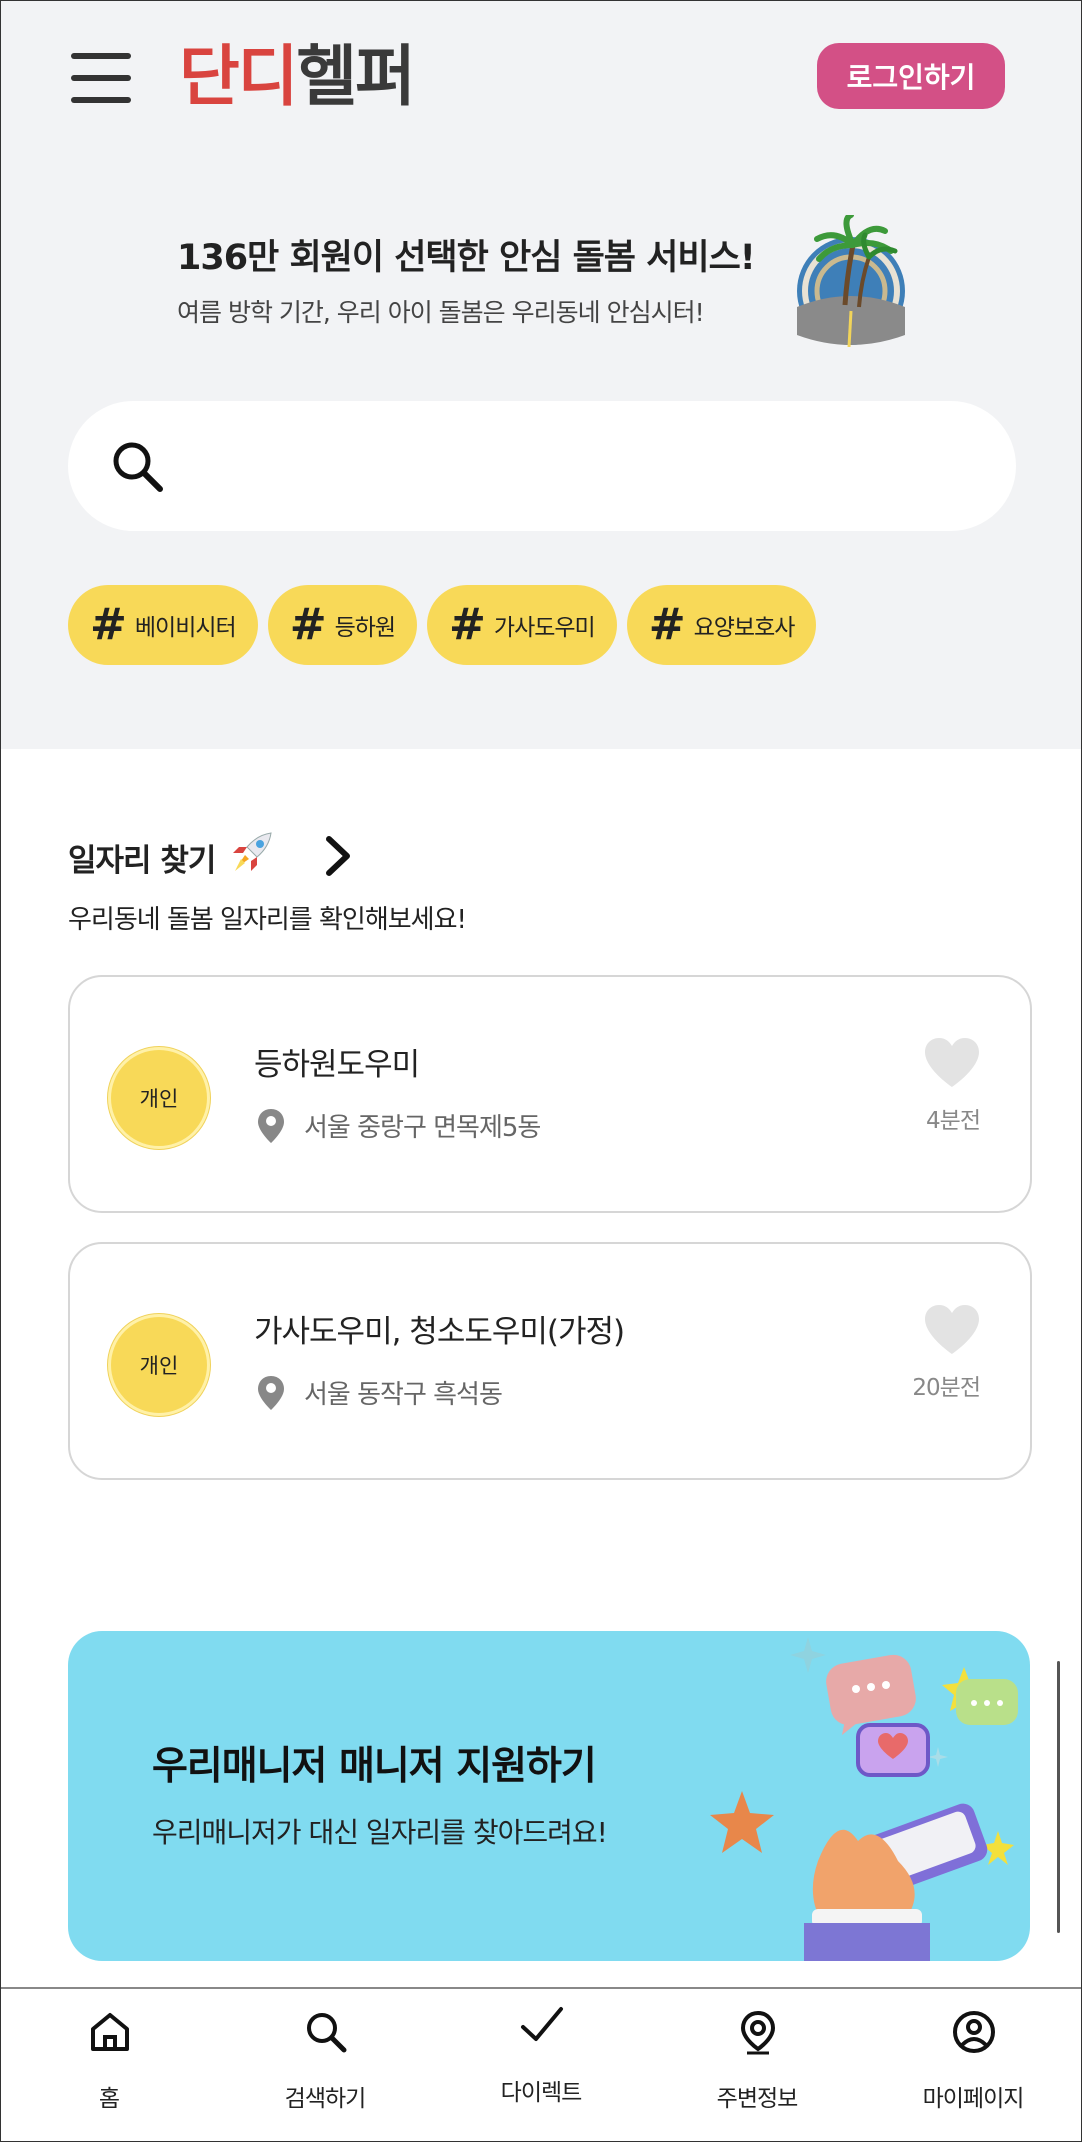 This screenshot has height=2142, width=1082. I want to click on tag-school-pickup: # 등하원, so click(342, 625).